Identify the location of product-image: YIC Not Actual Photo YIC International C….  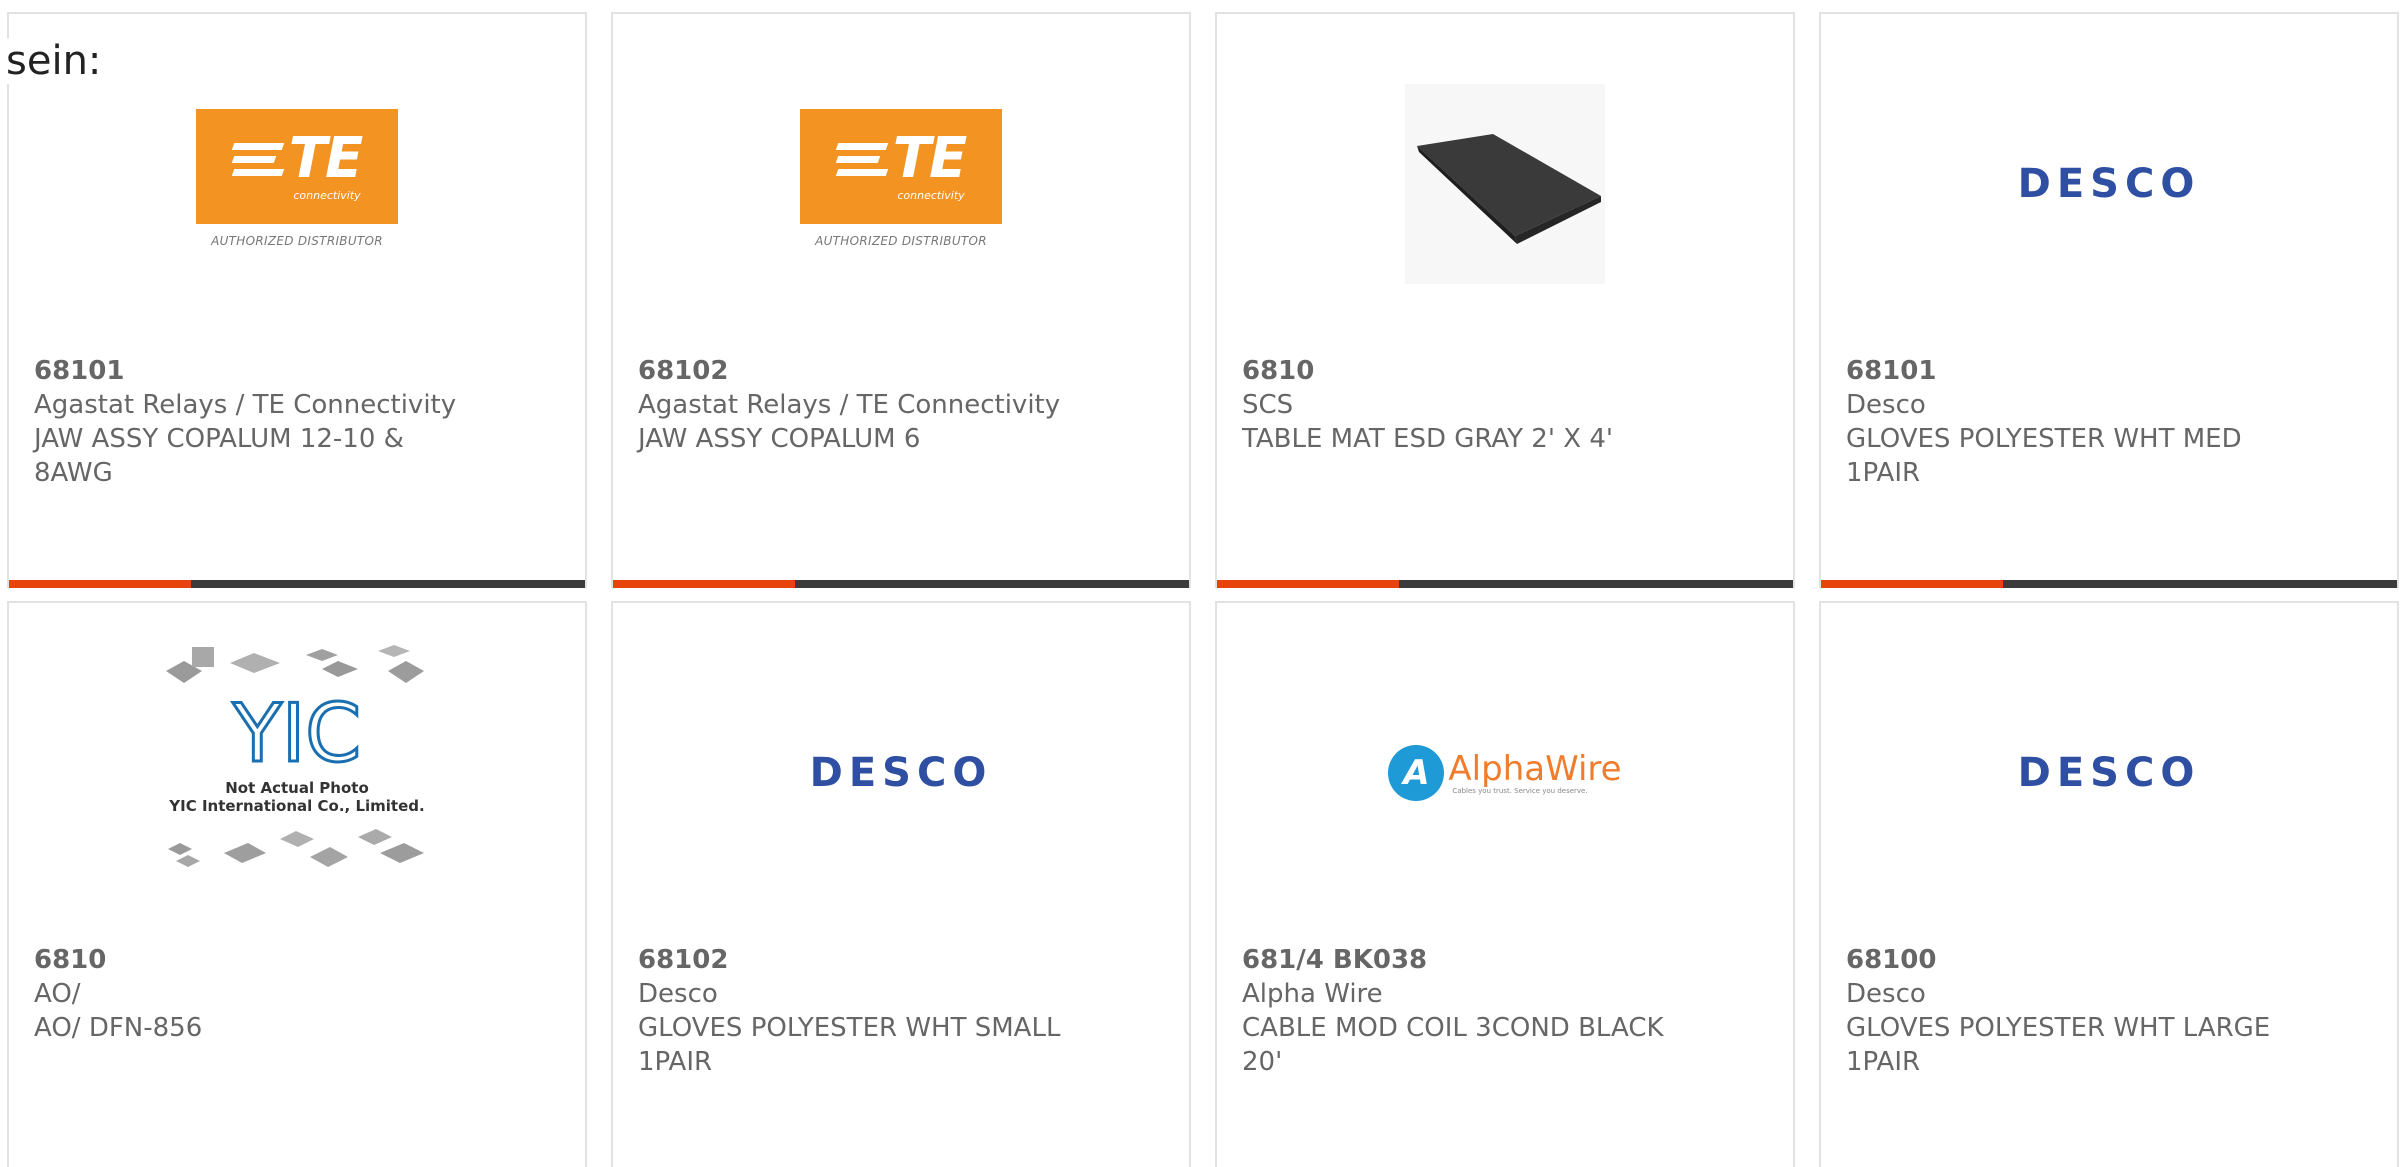
(297, 750).